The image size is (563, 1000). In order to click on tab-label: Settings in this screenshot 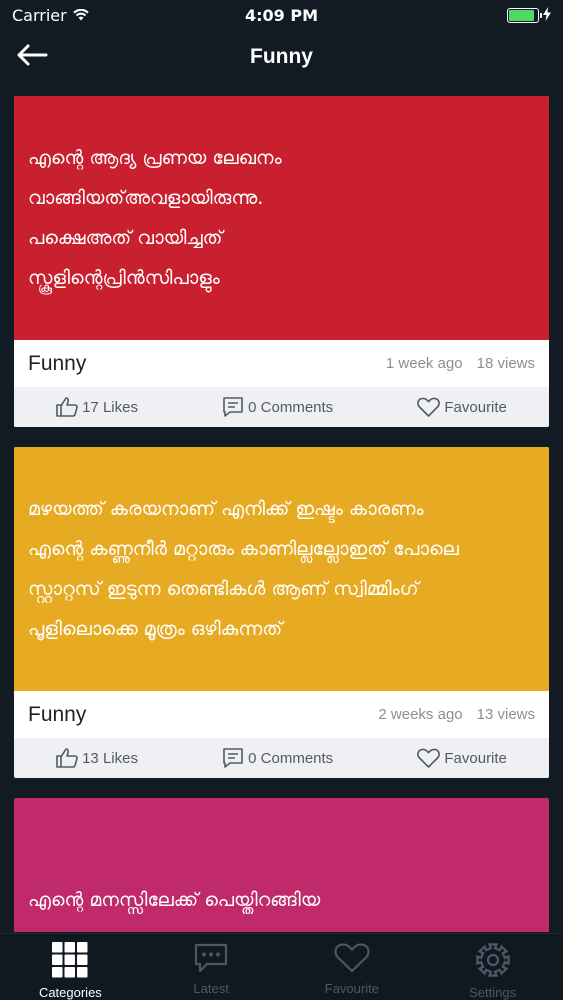, I will do `click(493, 992)`.